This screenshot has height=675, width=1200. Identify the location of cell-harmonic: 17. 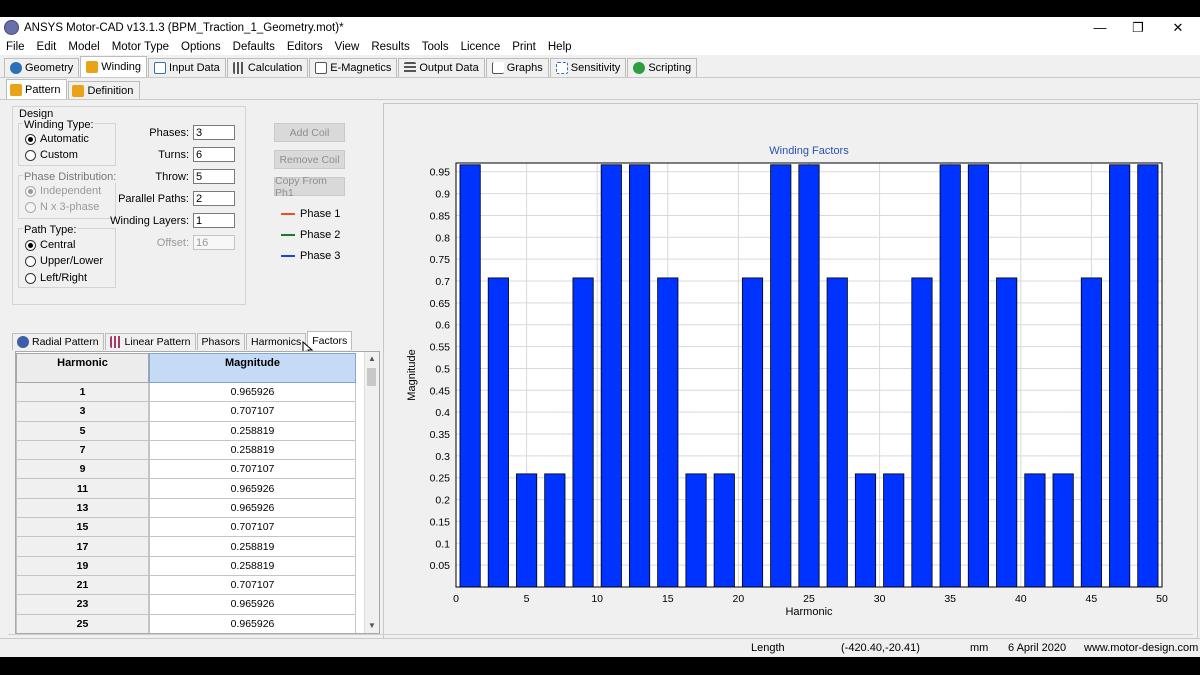
(82, 547).